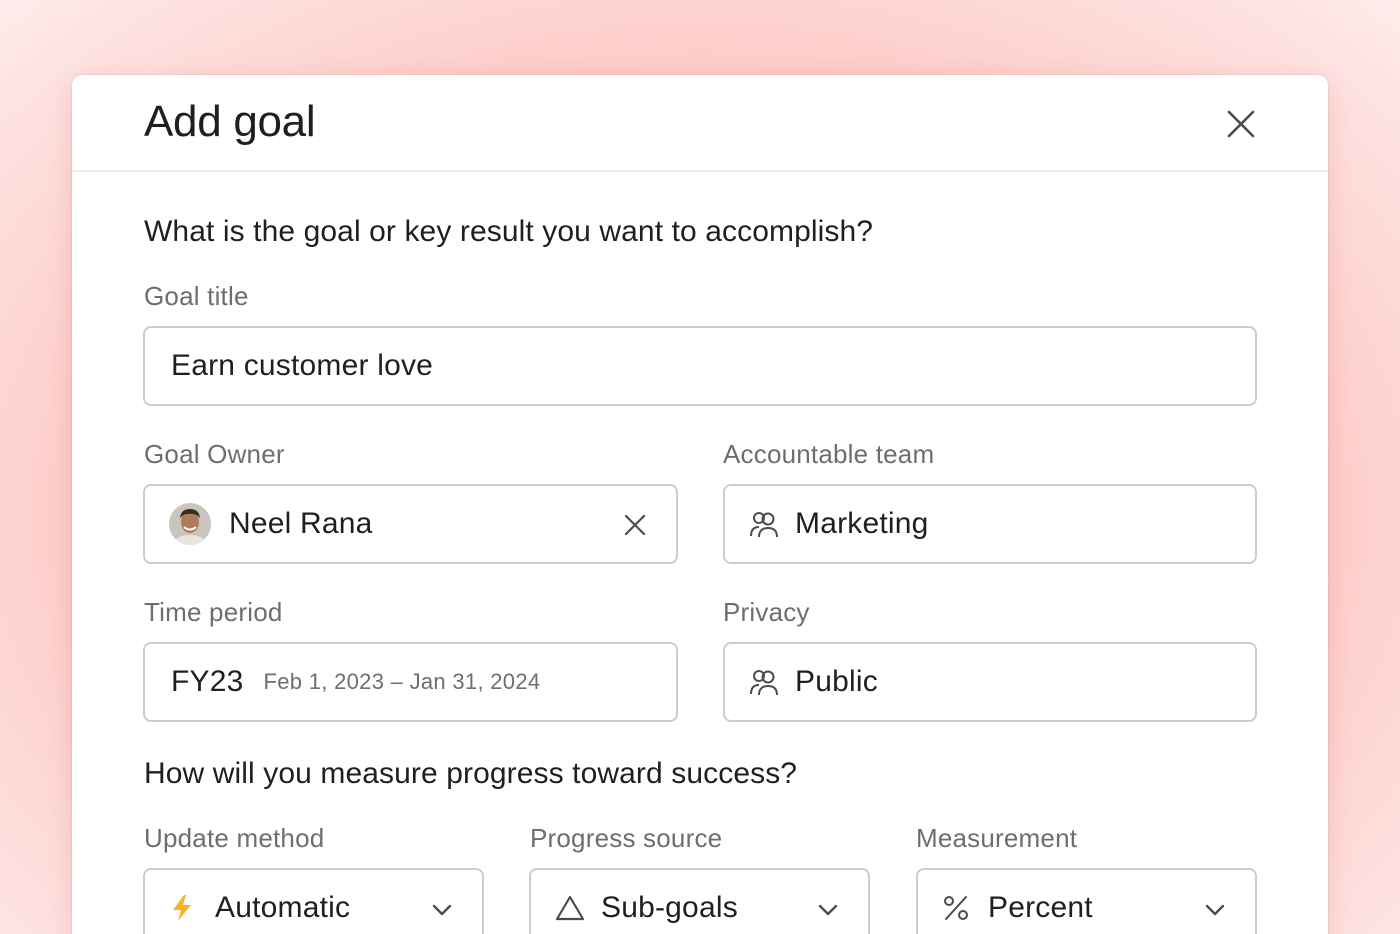 The height and width of the screenshot is (934, 1400). I want to click on accountable-team-label: Accountable team, so click(829, 454).